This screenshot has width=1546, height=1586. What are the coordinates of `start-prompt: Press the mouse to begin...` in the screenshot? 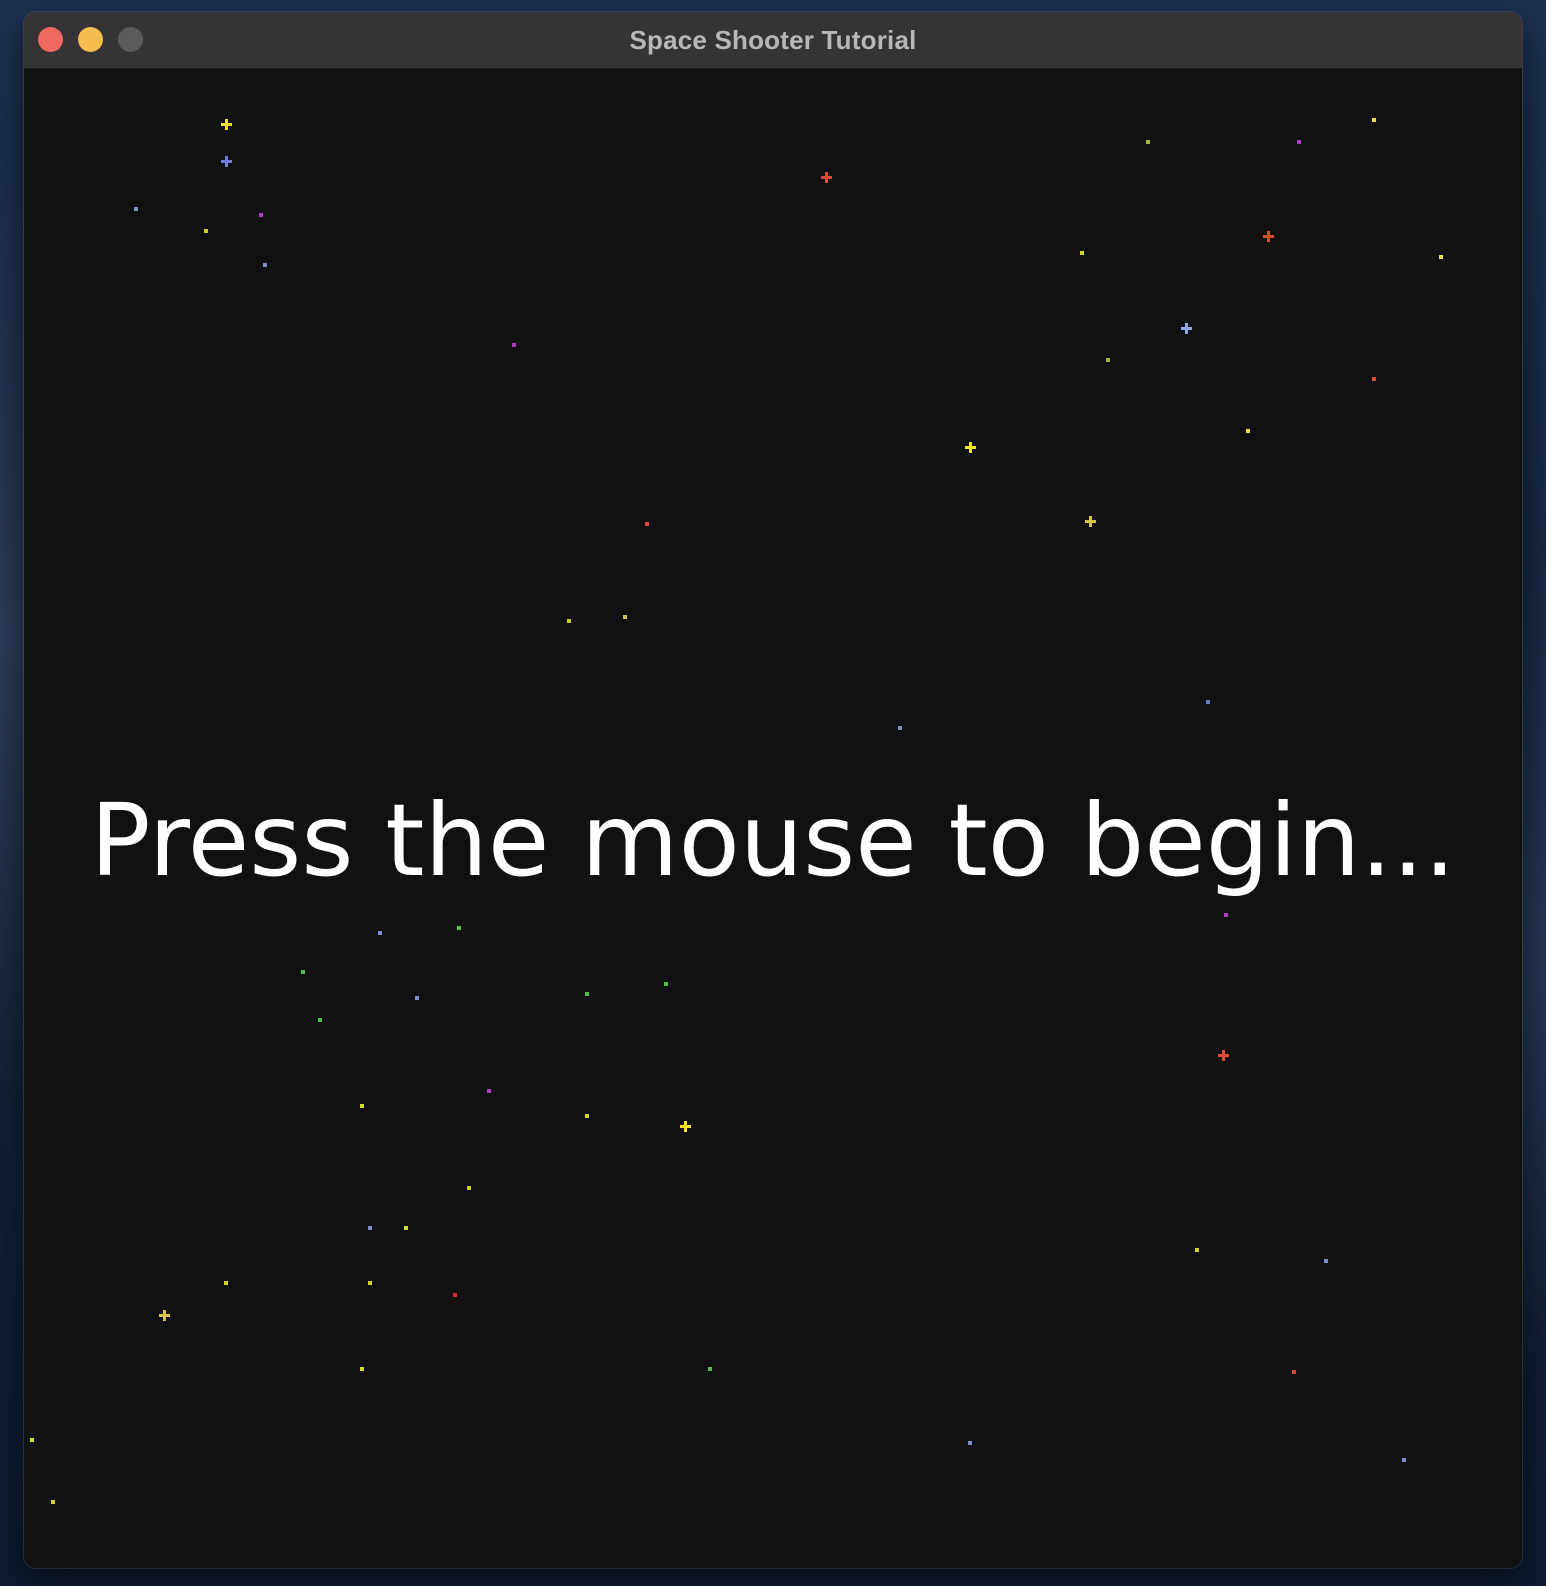 It's located at (773, 840).